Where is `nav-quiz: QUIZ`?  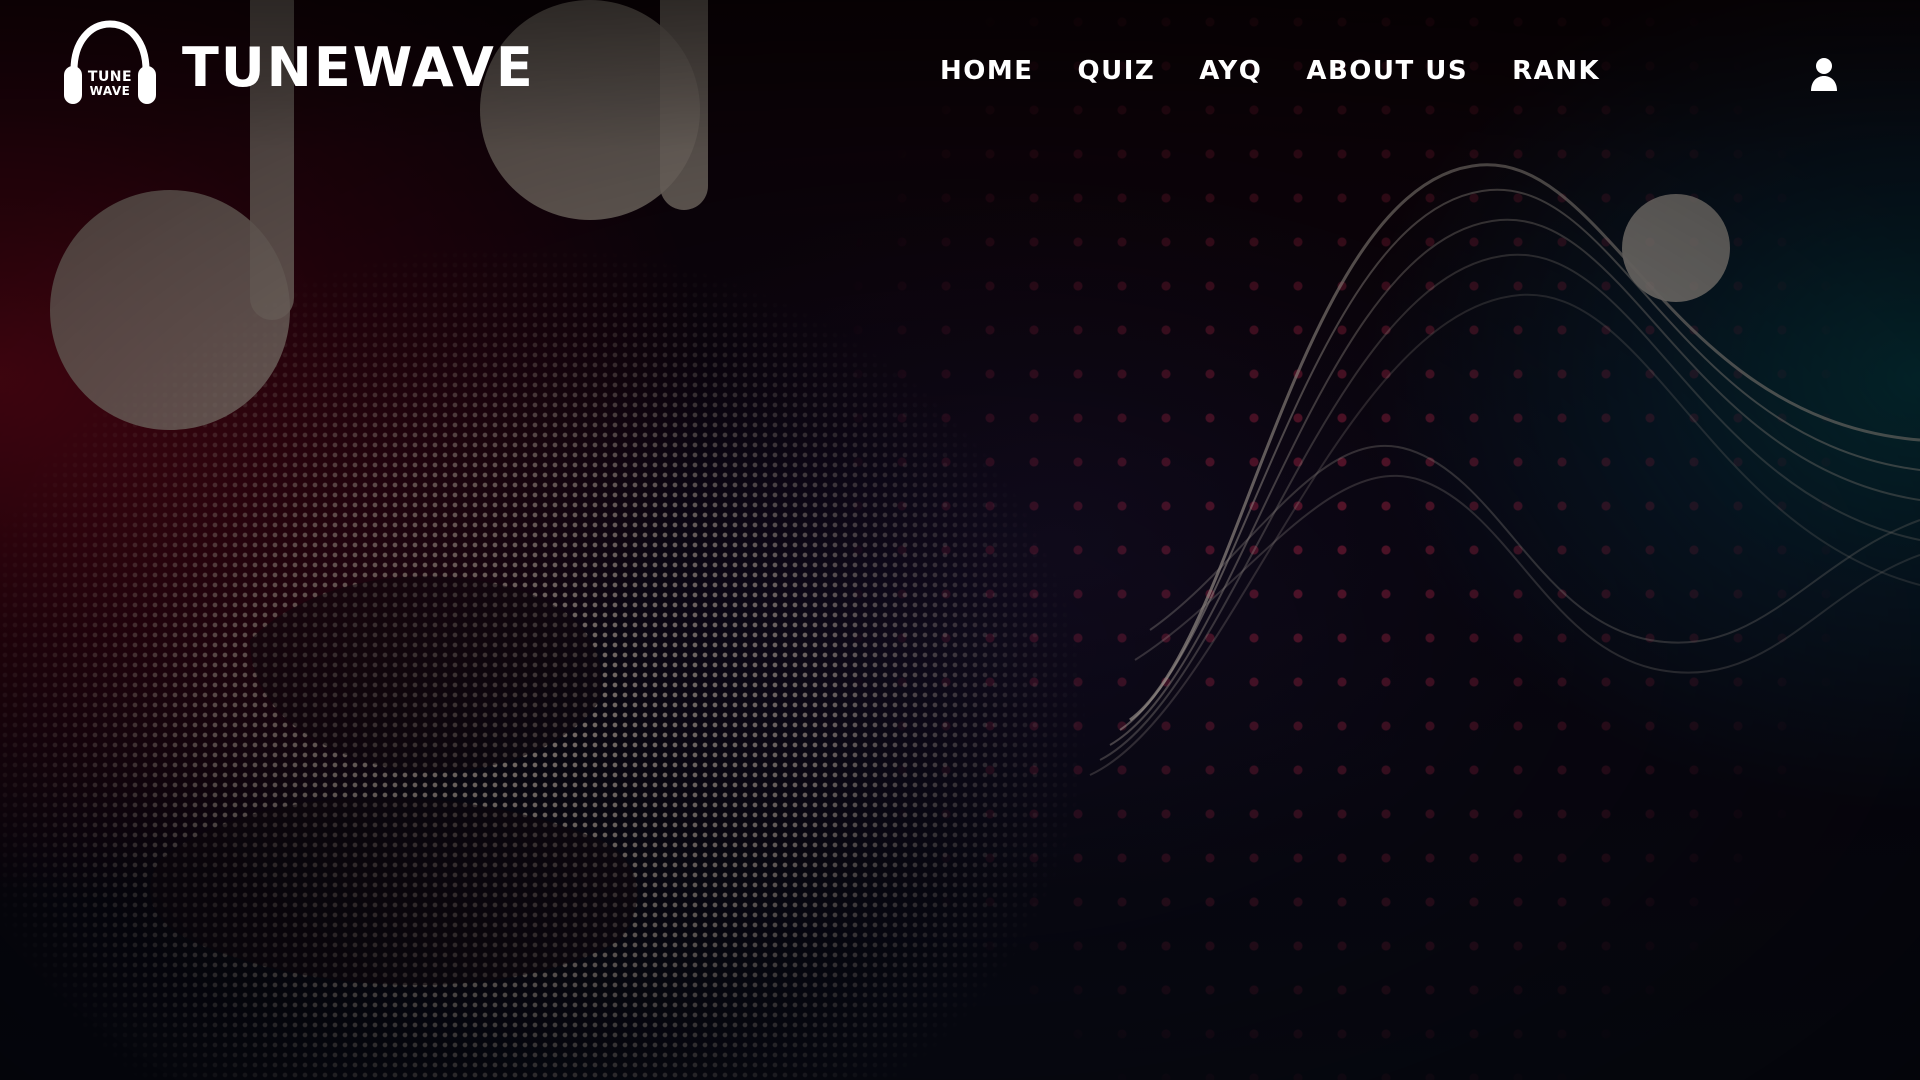 nav-quiz: QUIZ is located at coordinates (1117, 71).